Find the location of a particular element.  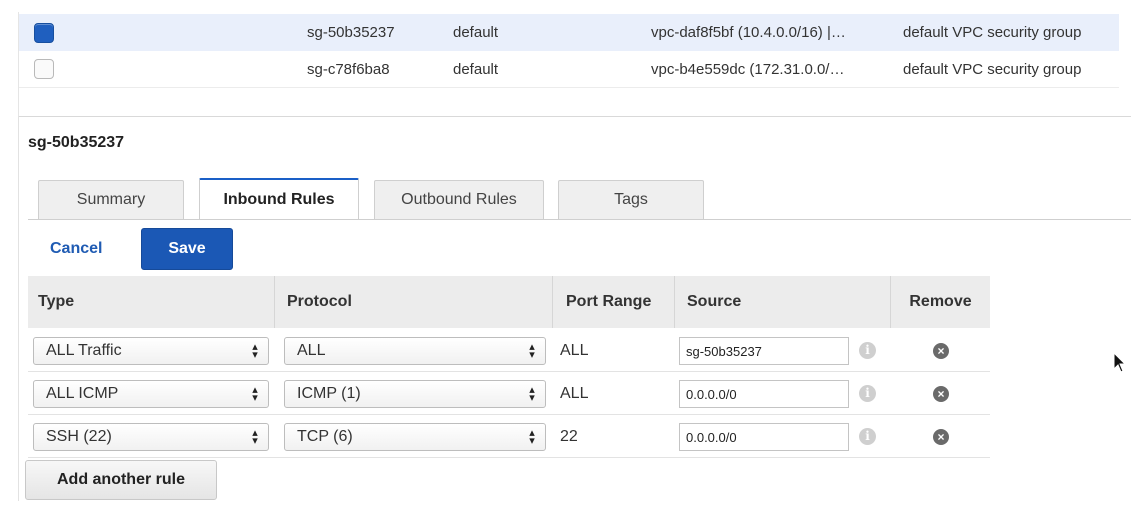

protocol-select: TCP (6) ▴ ▾ is located at coordinates (415, 437).